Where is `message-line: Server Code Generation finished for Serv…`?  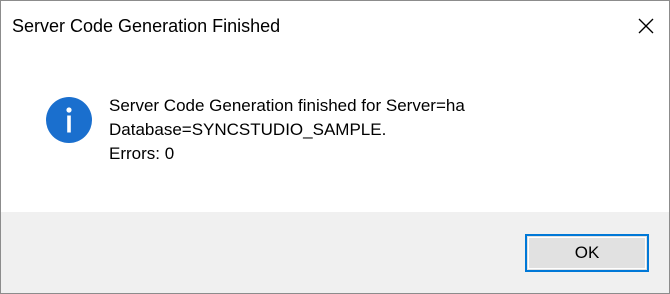 message-line: Server Code Generation finished for Serv… is located at coordinates (287, 105).